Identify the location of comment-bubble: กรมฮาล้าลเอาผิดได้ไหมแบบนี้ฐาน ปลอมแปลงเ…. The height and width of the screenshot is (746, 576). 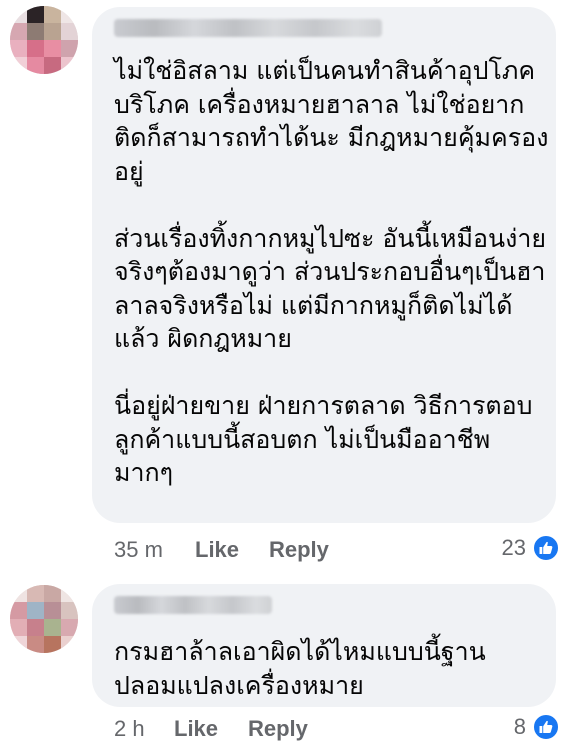
(324, 645).